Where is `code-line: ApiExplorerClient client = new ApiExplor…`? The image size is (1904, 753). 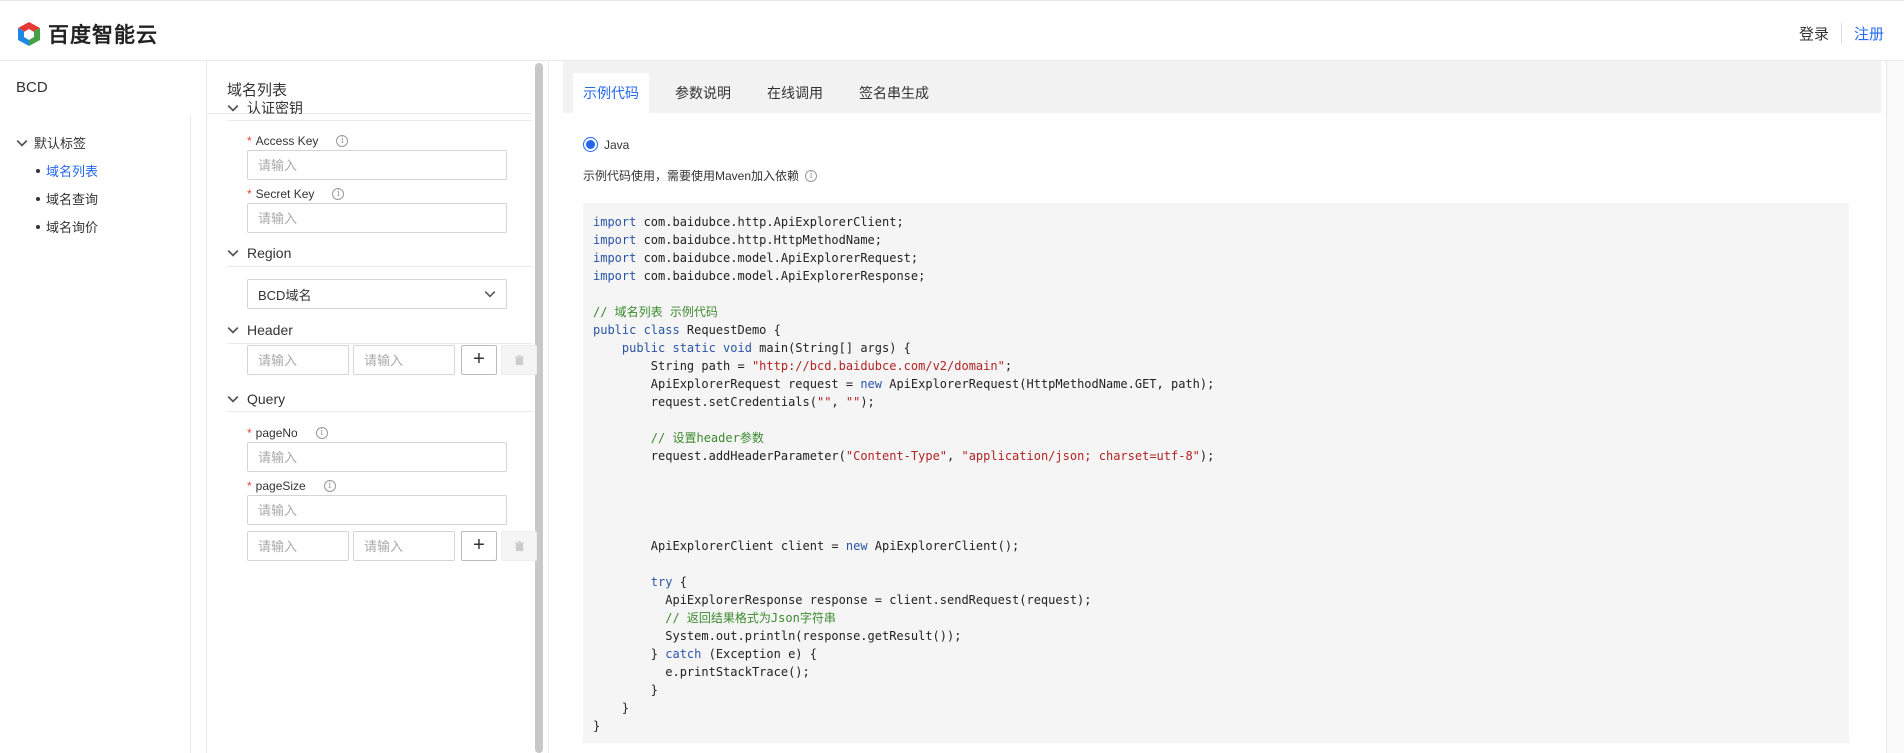 code-line: ApiExplorerClient client = new ApiExplor… is located at coordinates (1216, 546).